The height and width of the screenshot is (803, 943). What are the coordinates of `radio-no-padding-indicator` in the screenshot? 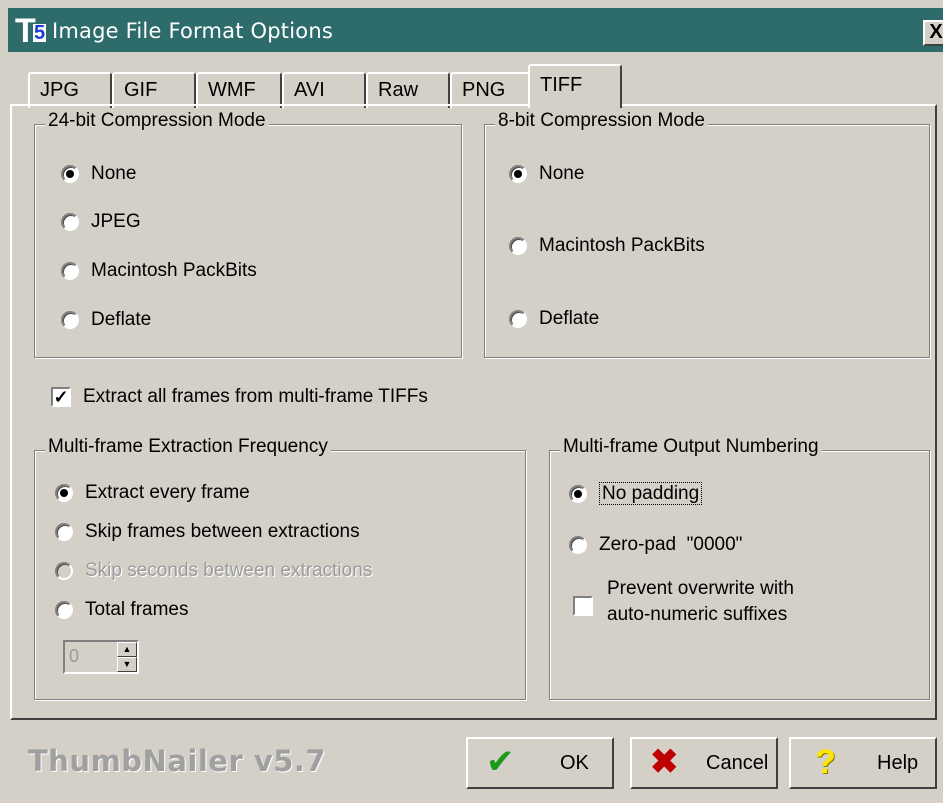 It's located at (578, 493).